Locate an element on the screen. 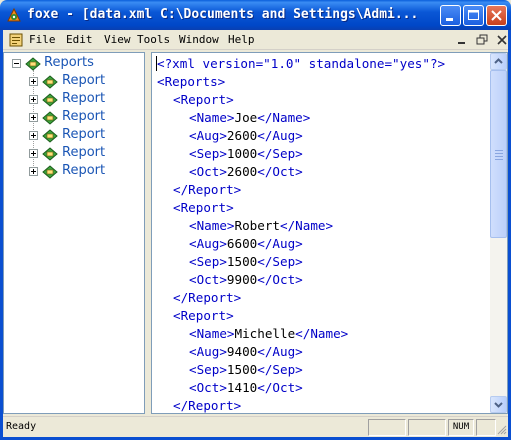 Image resolution: width=511 pixels, height=440 pixels. xml-tag: <?xml version="1.0" standalone="yes"?> is located at coordinates (301, 63).